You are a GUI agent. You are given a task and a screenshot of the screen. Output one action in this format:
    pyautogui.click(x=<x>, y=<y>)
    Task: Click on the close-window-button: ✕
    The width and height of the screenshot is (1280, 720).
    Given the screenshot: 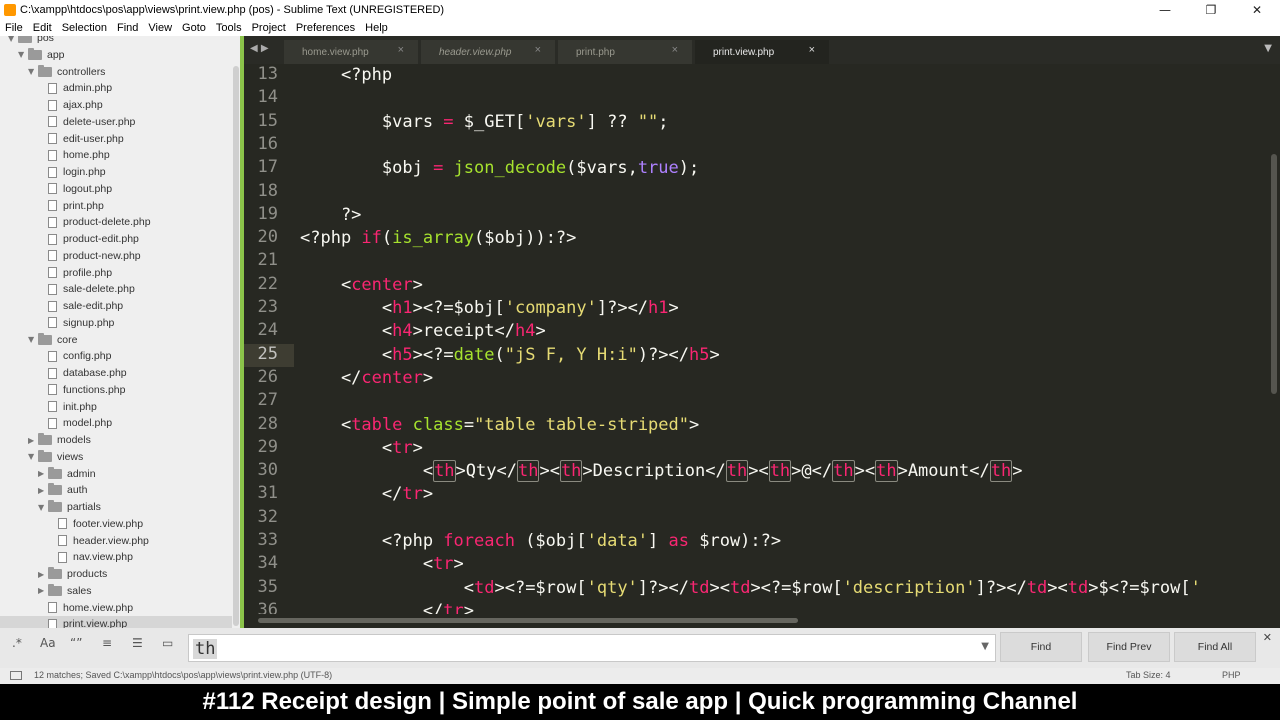 What is the action you would take?
    pyautogui.click(x=1257, y=9)
    